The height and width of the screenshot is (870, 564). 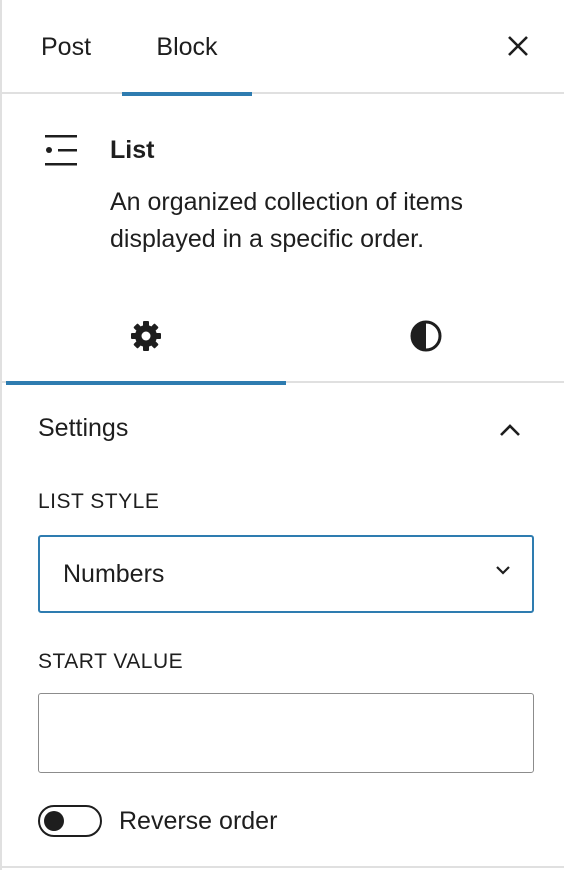 I want to click on contrast-icon, so click(x=426, y=335).